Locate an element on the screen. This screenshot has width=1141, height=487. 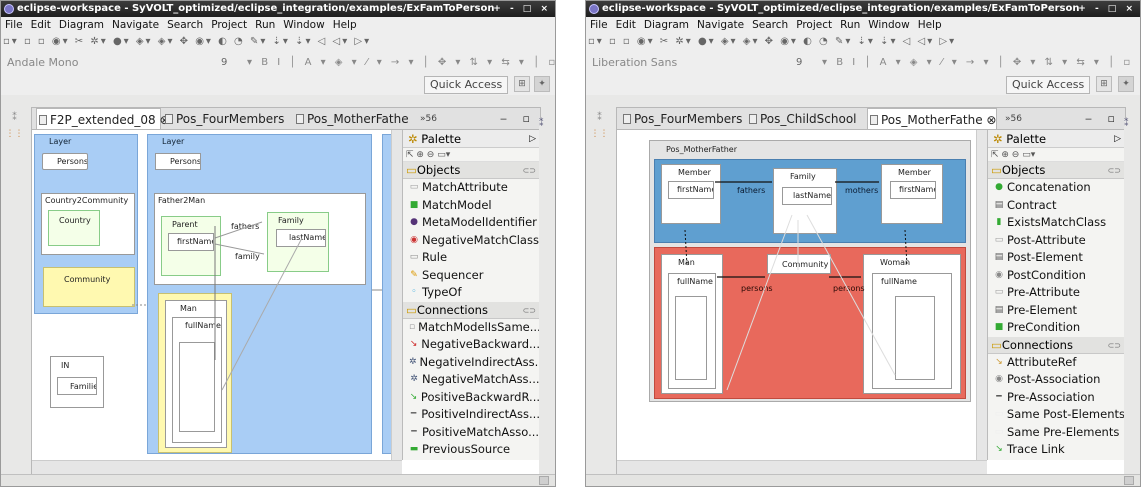
palette-item: ◉ PostCondition is located at coordinates (1056, 276).